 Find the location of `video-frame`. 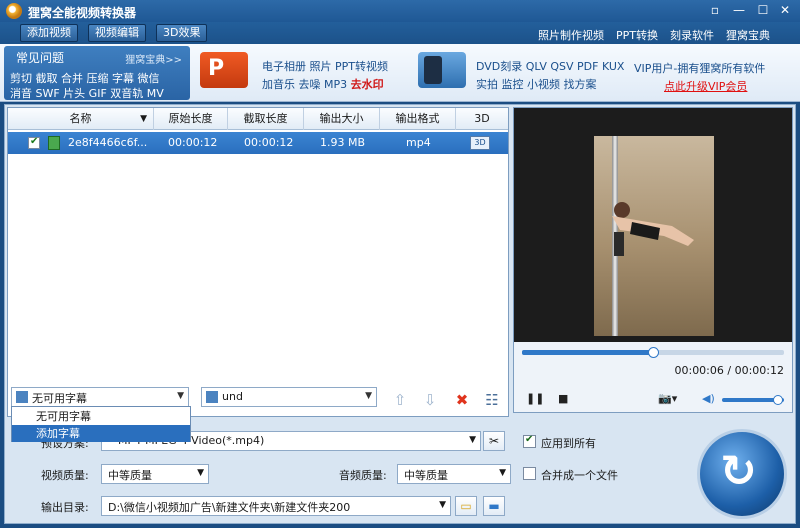

video-frame is located at coordinates (654, 236).